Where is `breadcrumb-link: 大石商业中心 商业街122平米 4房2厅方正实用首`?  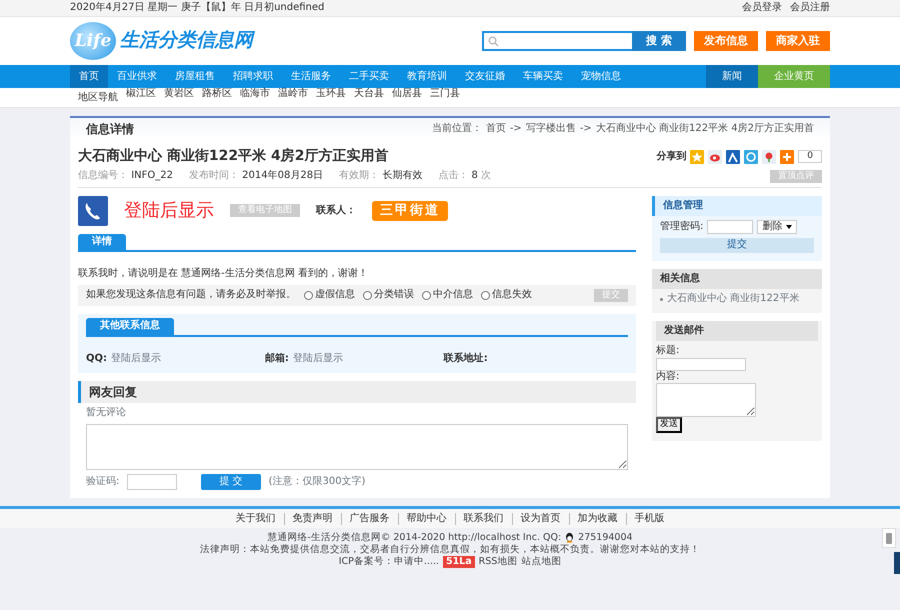
breadcrumb-link: 大石商业中心 商业街122平米 4房2厅方正实用首 is located at coordinates (705, 129).